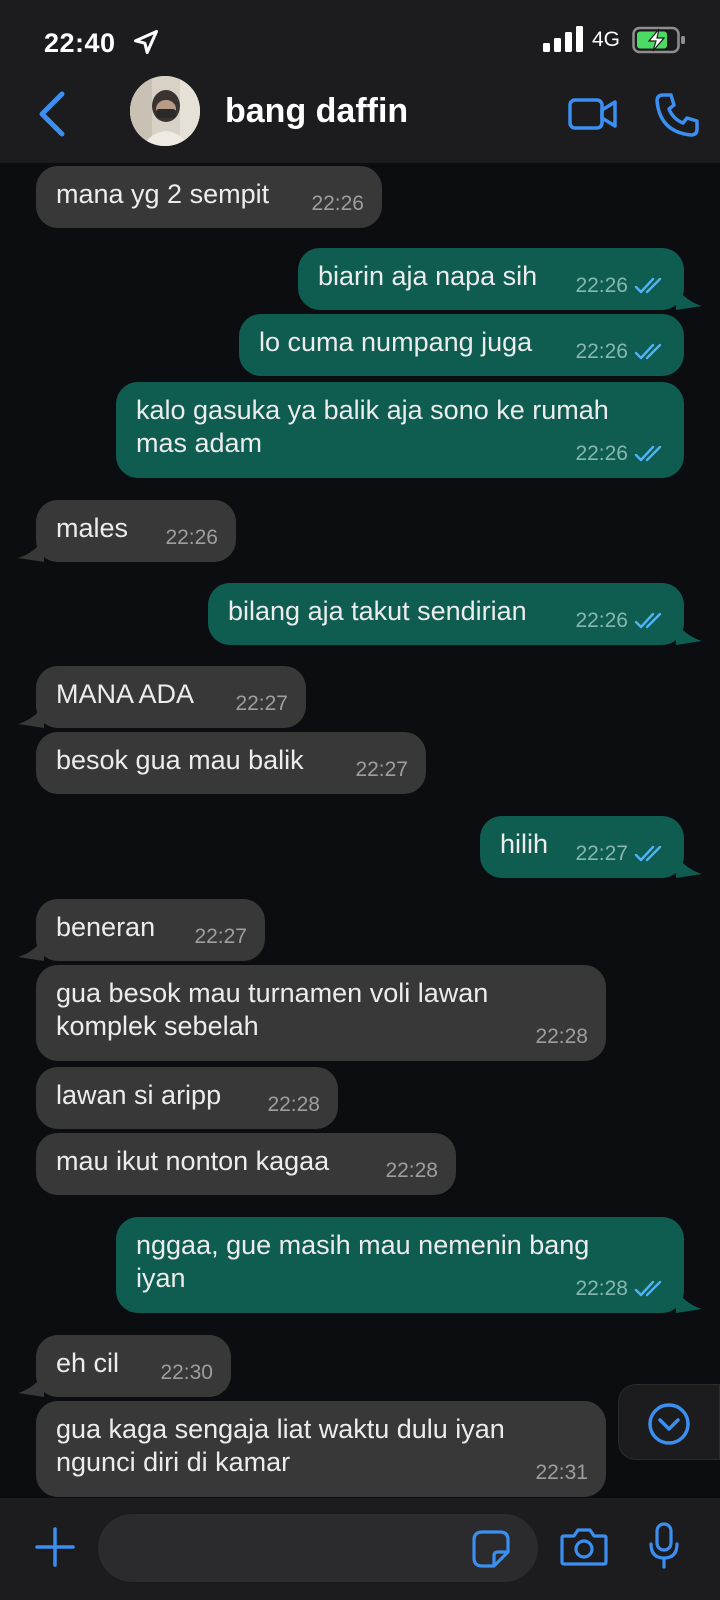  I want to click on message-meta: 22:30, so click(186, 1372).